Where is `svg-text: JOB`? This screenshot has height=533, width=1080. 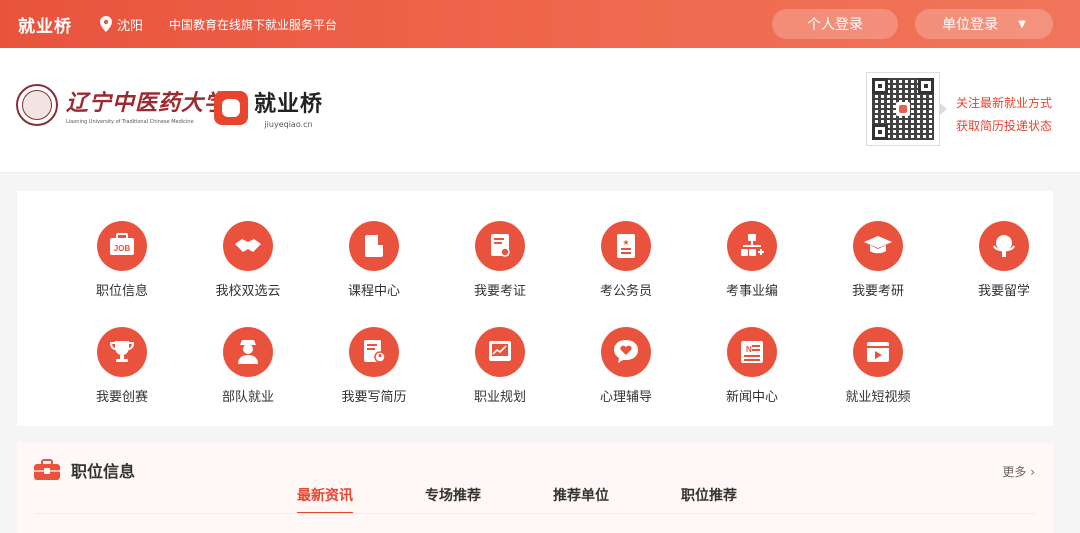 svg-text: JOB is located at coordinates (122, 248).